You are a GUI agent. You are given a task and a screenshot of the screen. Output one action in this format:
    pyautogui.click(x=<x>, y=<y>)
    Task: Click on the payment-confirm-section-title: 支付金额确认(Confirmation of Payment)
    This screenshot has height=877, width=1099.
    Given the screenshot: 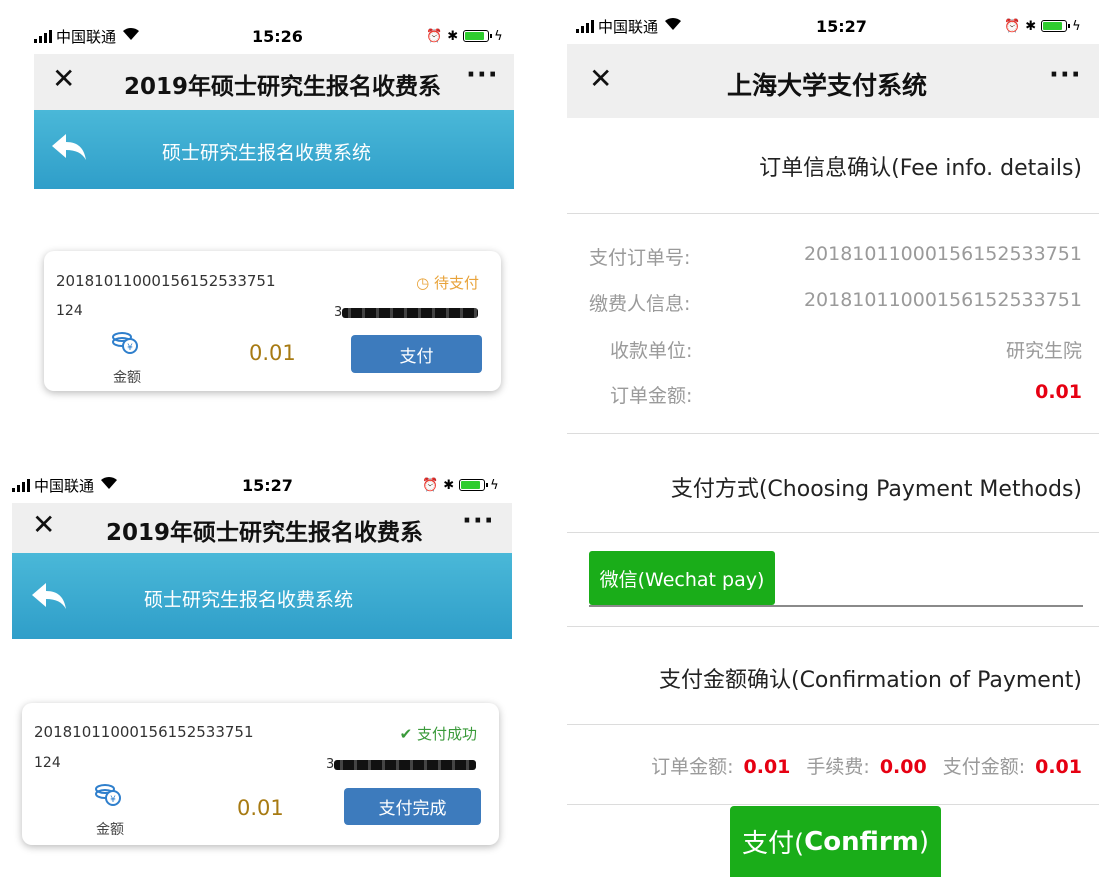 What is the action you would take?
    pyautogui.click(x=870, y=680)
    